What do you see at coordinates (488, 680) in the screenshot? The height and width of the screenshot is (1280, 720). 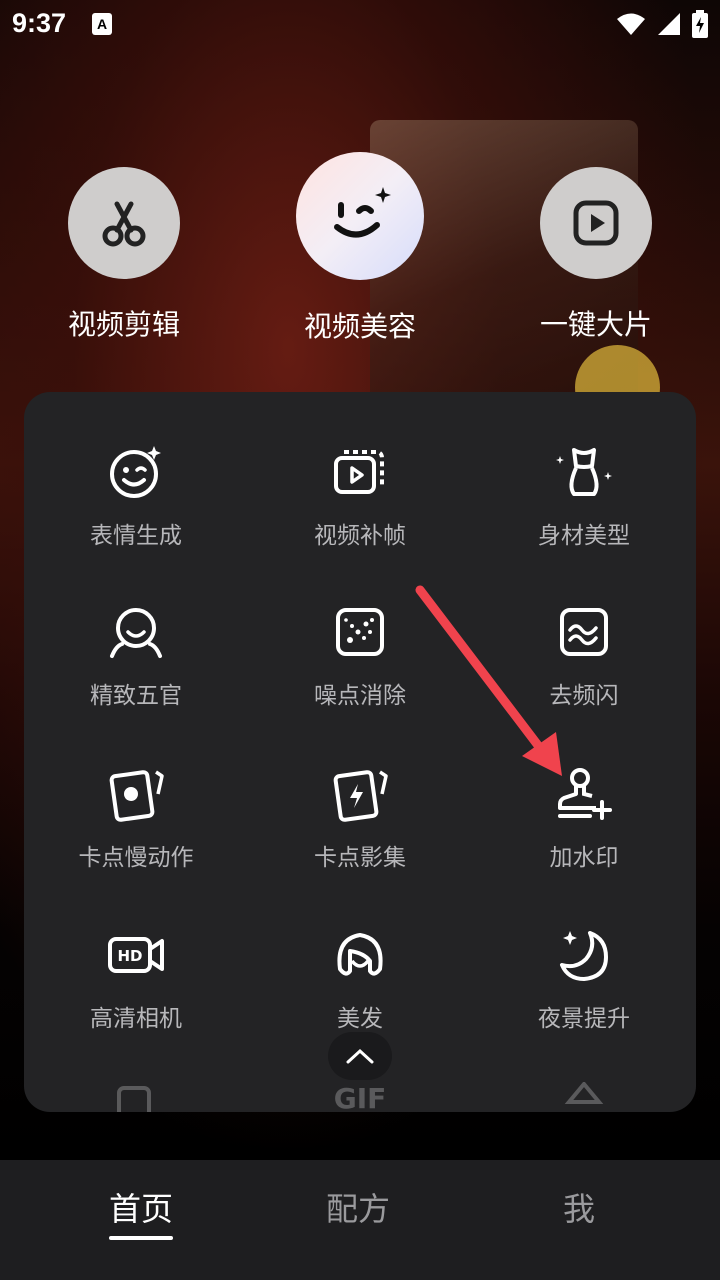 I see `pointer-arrow` at bounding box center [488, 680].